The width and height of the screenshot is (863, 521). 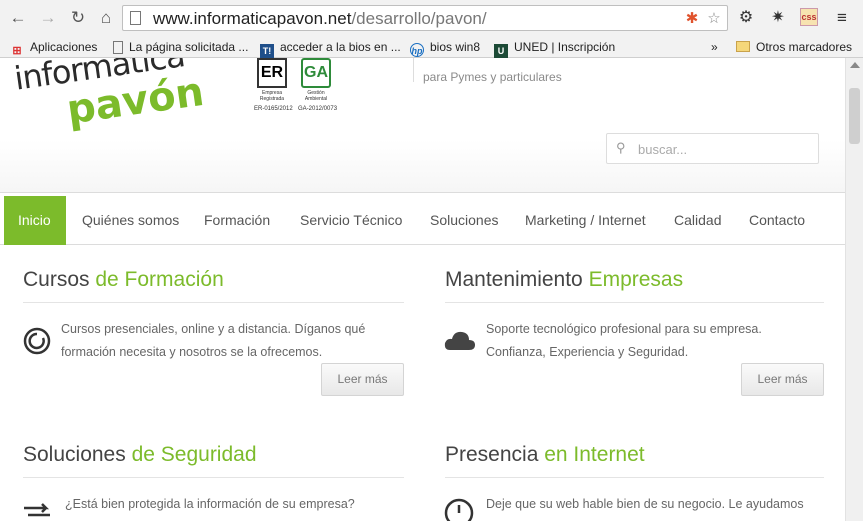 I want to click on menu-item-inicio: Inicio, so click(x=35, y=220).